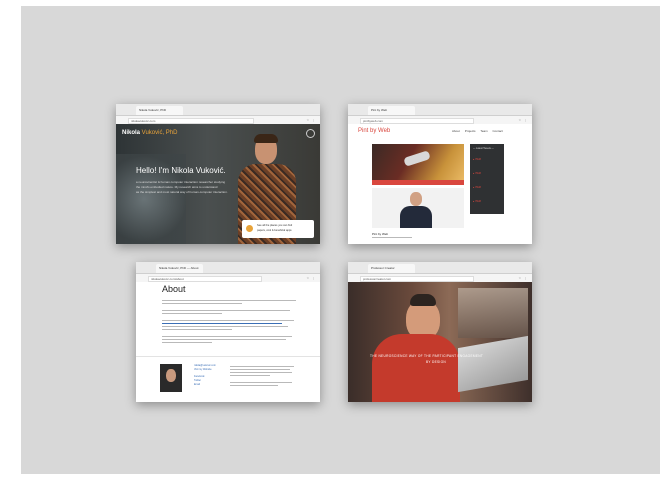  Describe the element at coordinates (483, 131) in the screenshot. I see `nav-item: Team` at that location.